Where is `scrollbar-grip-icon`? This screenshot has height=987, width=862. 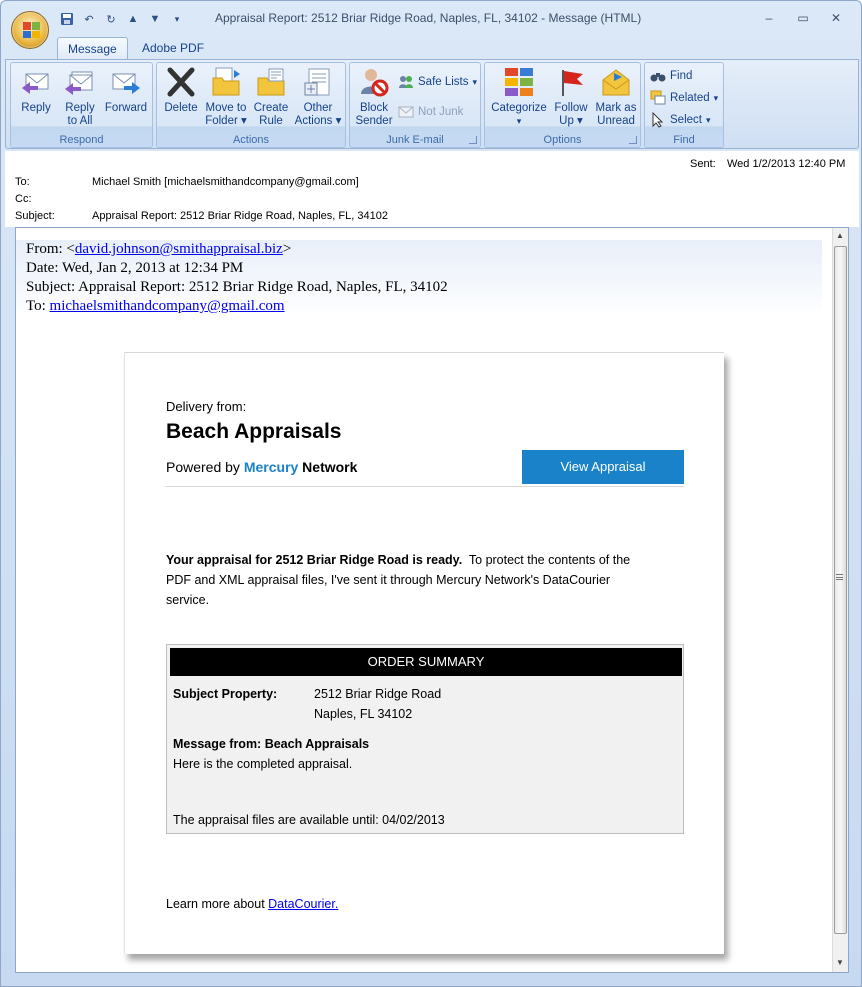
scrollbar-grip-icon is located at coordinates (839, 577).